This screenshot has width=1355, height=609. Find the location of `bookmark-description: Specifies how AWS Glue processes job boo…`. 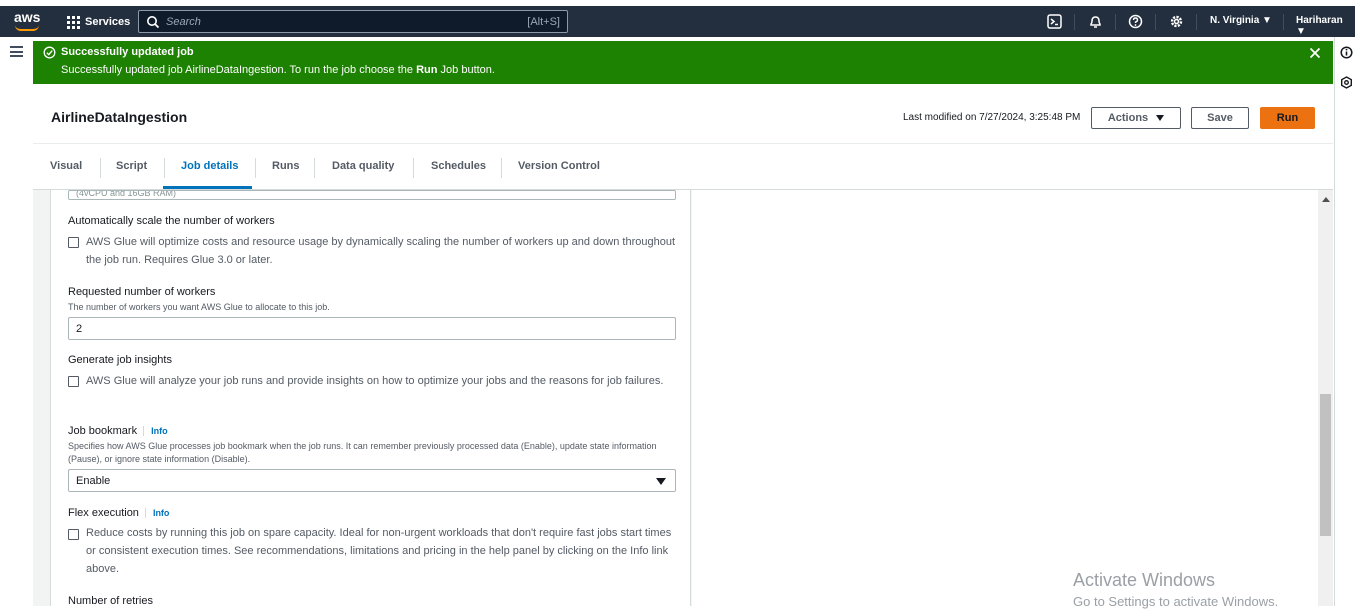

bookmark-description: Specifies how AWS Glue processes job boo… is located at coordinates (362, 452).